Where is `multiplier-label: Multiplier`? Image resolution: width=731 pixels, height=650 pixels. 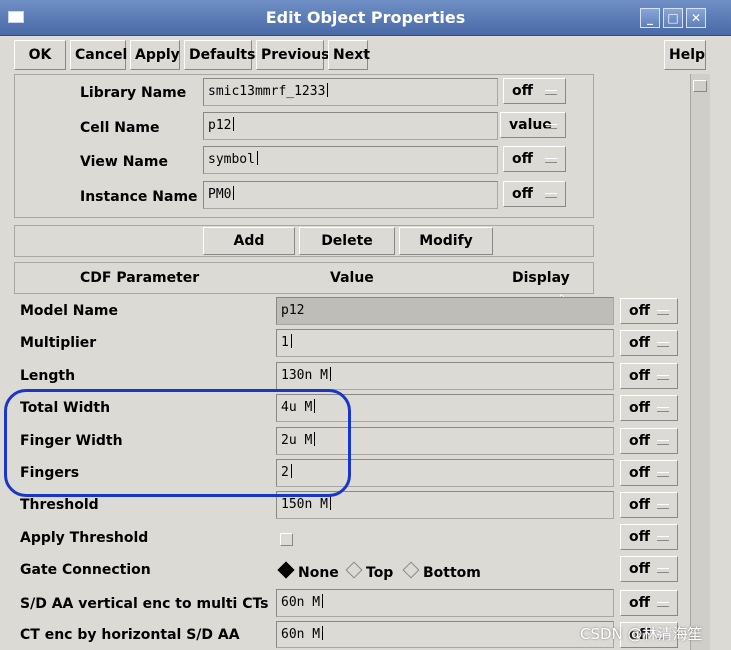 multiplier-label: Multiplier is located at coordinates (58, 343).